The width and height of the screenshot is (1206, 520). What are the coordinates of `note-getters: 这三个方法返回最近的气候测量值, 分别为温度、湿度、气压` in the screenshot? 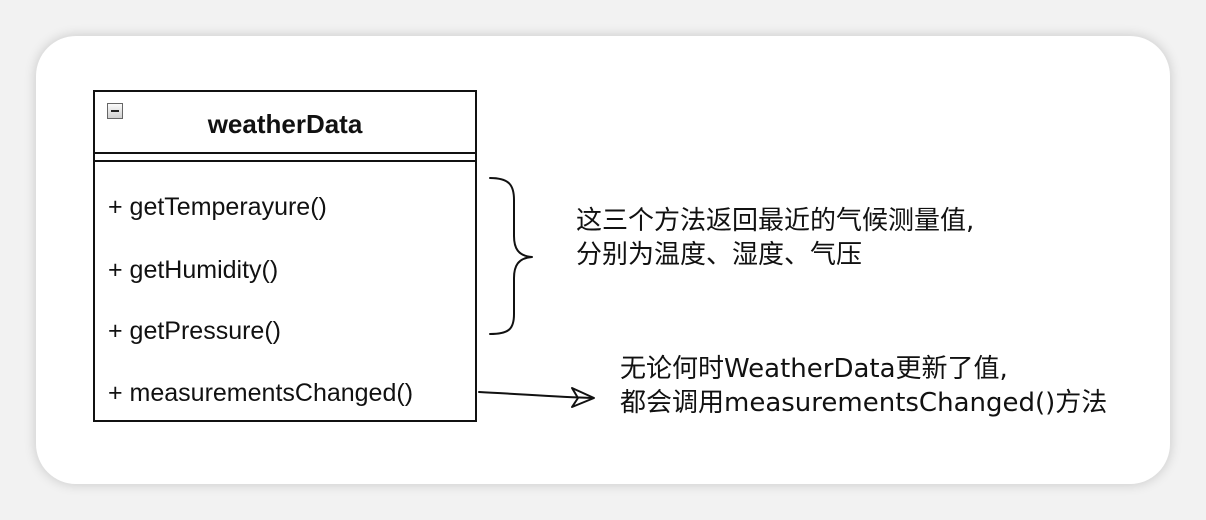 It's located at (775, 238).